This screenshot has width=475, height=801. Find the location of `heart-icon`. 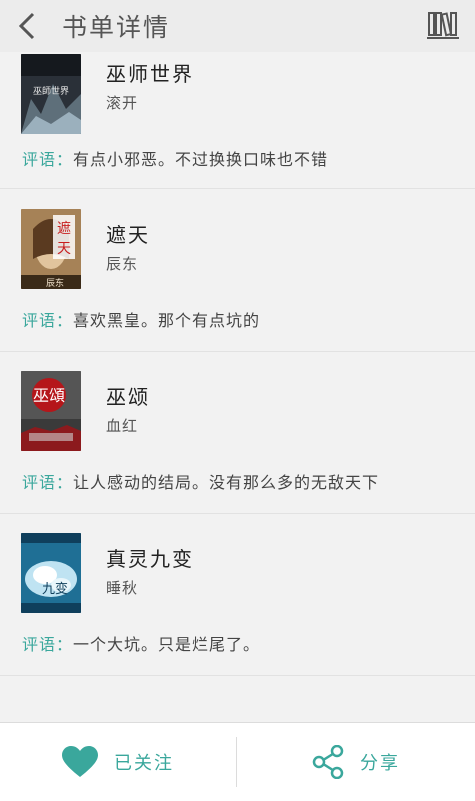

heart-icon is located at coordinates (80, 761).